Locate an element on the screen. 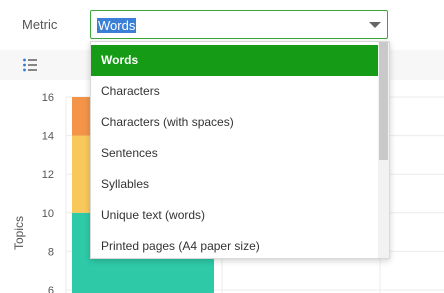  y-axis-label: Topics is located at coordinates (19, 232).